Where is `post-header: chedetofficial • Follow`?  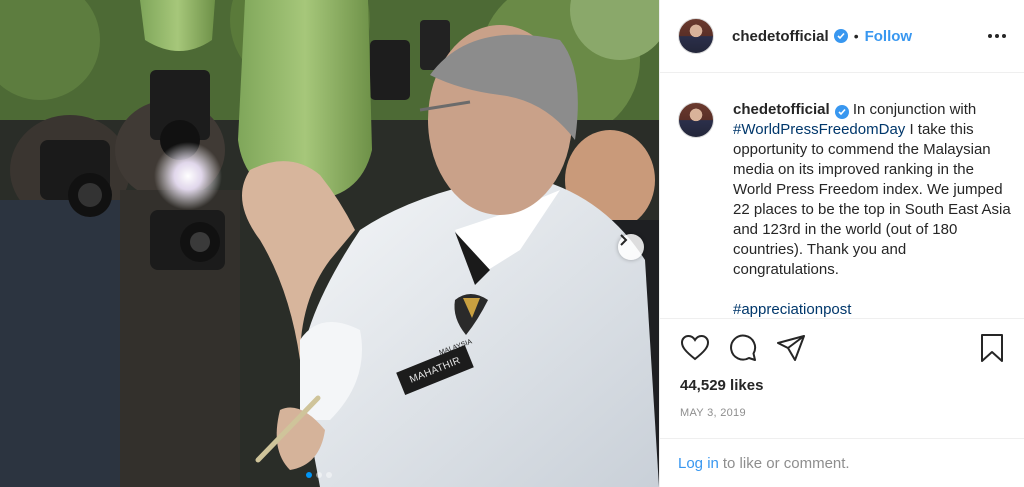
post-header: chedetofficial • Follow is located at coordinates (842, 36).